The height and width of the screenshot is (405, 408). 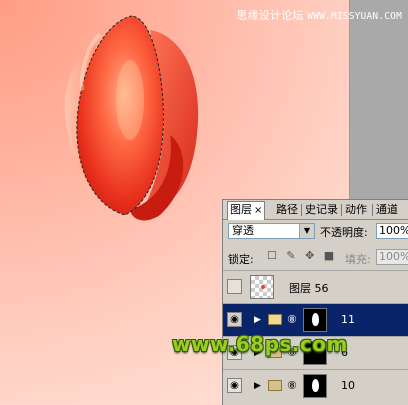 I want to click on blend-mode-value: 穿透, so click(x=243, y=230).